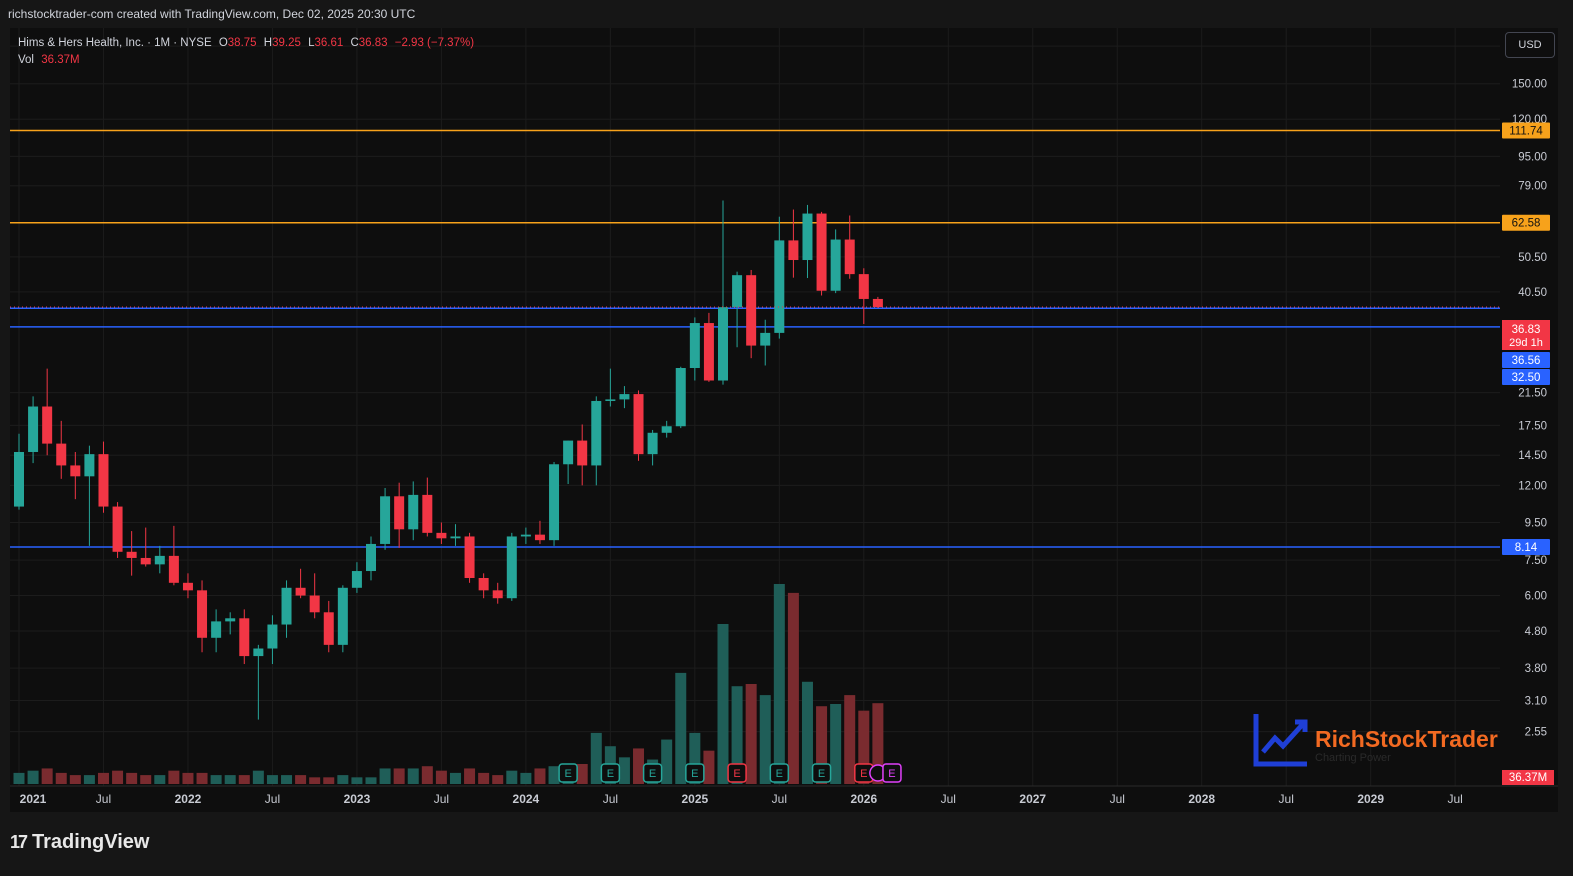  I want to click on price-tick-label: 7.50, so click(1536, 561).